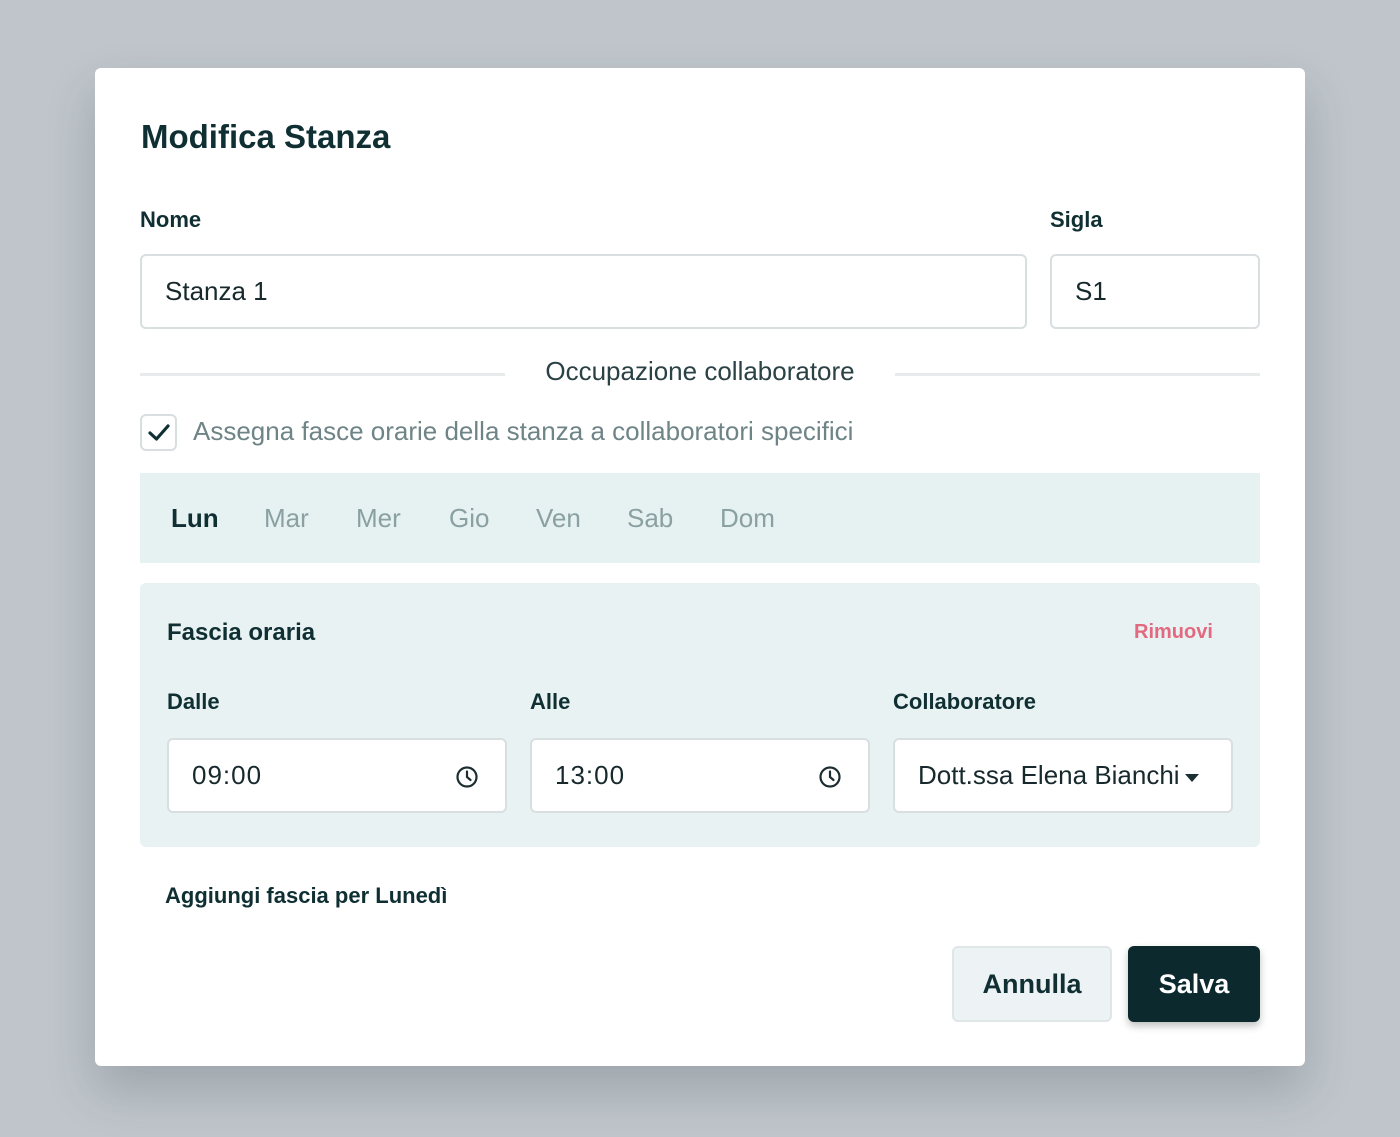 The image size is (1400, 1137). I want to click on from-time-value: 09:00, so click(227, 775).